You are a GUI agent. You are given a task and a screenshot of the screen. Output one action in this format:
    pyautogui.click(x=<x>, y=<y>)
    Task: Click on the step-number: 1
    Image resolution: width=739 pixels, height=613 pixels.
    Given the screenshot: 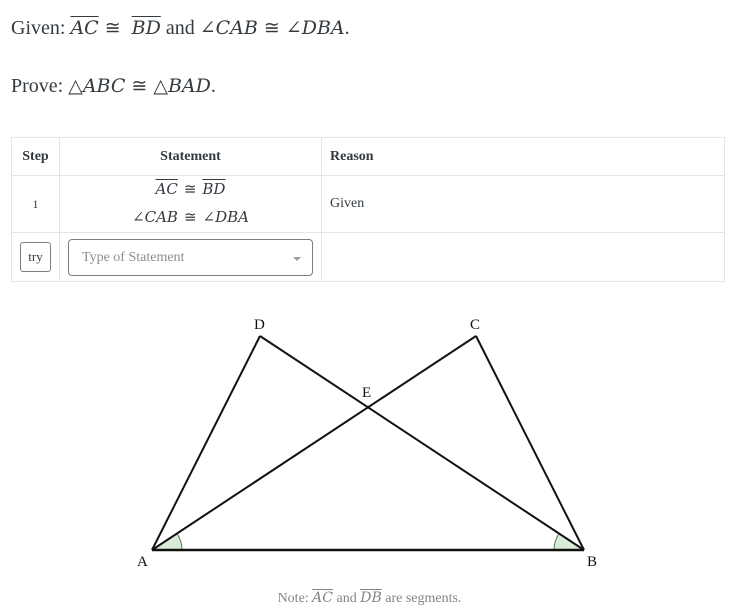 What is the action you would take?
    pyautogui.click(x=35, y=204)
    